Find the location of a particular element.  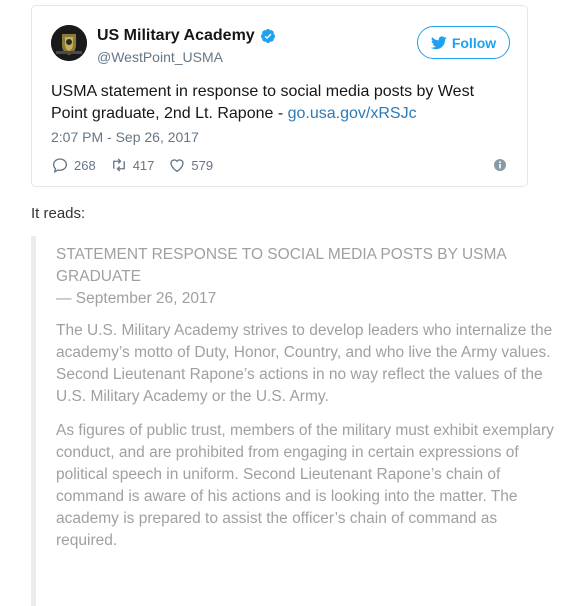

heart-icon is located at coordinates (177, 166).